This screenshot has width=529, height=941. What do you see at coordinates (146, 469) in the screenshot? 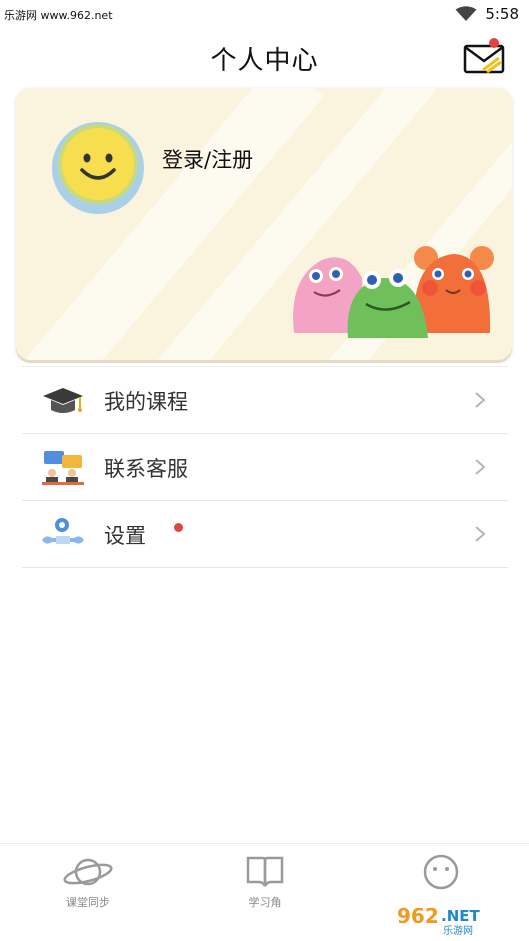
I see `menu-item-label: 联系客服` at bounding box center [146, 469].